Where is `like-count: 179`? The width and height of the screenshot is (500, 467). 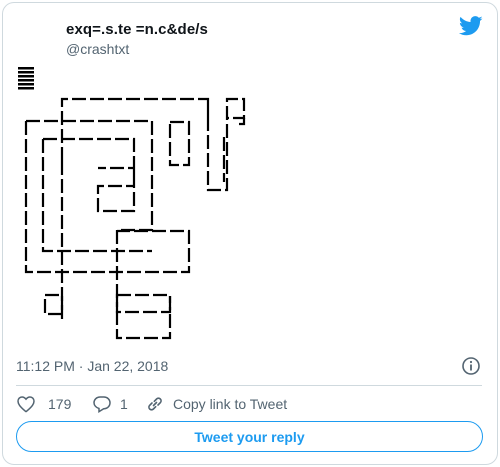 like-count: 179 is located at coordinates (60, 404).